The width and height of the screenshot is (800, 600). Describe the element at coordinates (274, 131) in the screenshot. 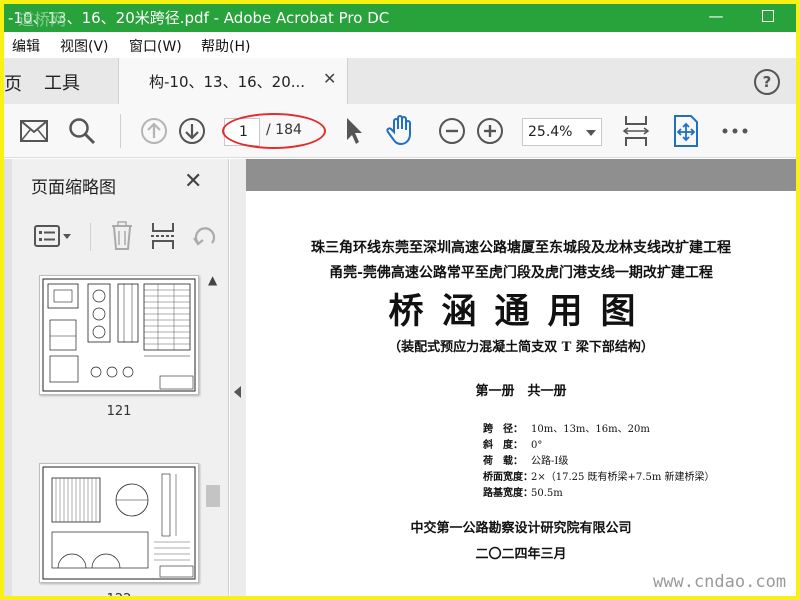

I see `annotation-circle` at that location.